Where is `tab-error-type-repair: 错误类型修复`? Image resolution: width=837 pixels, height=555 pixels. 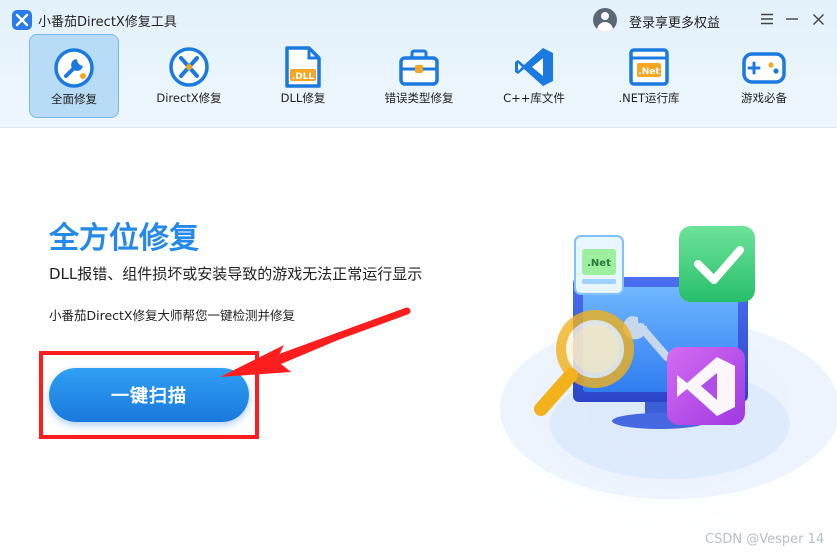
tab-error-type-repair: 错误类型修复 is located at coordinates (419, 76).